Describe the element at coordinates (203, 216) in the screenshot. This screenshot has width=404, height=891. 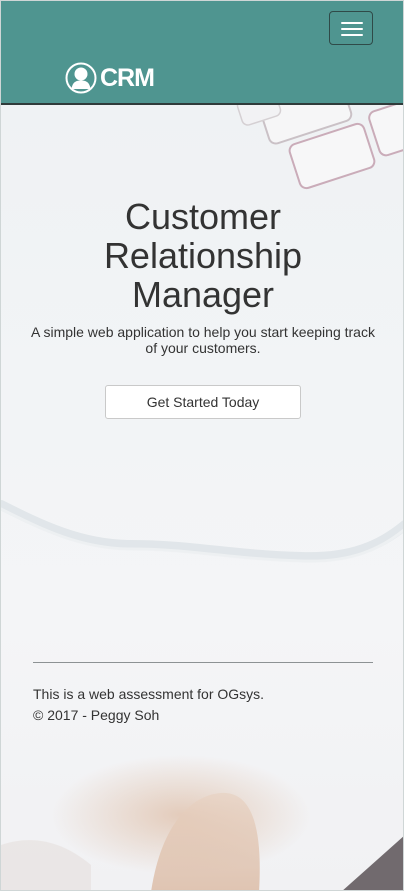
I see `hero-title-line: Customer` at that location.